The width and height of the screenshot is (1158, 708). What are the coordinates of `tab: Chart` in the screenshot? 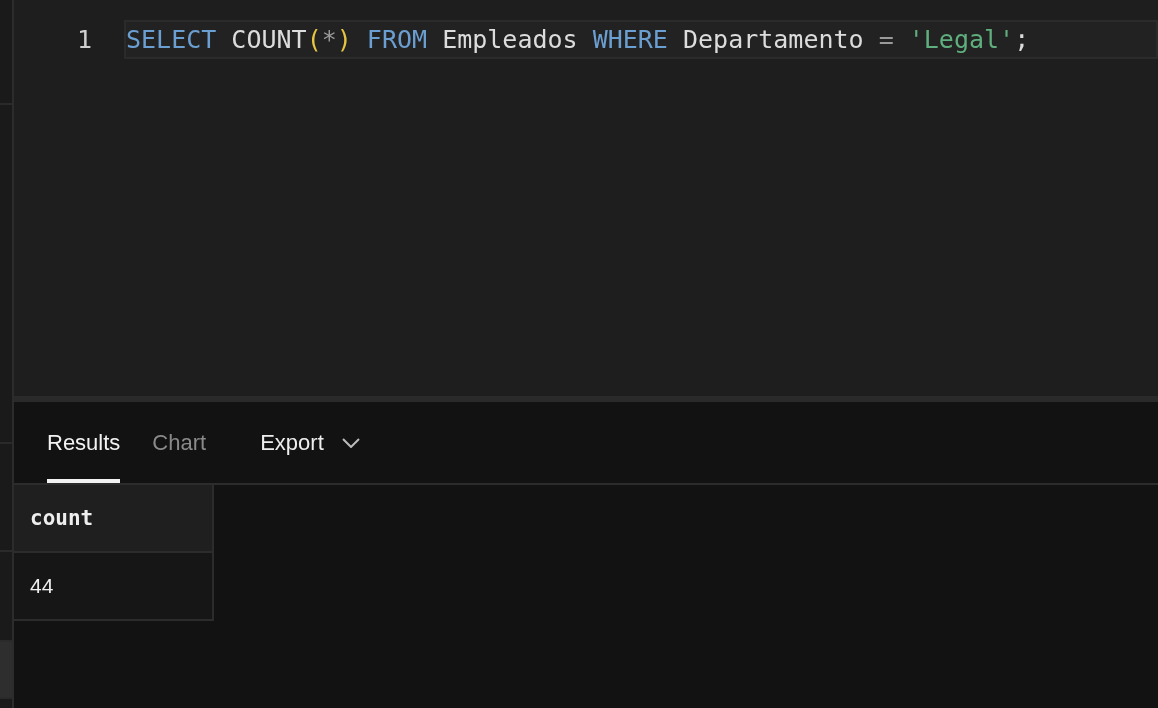 It's located at (179, 442).